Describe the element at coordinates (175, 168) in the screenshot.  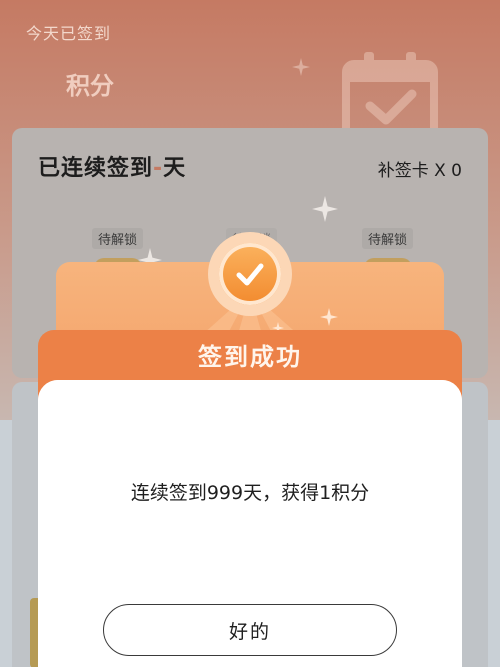
I see `streak-title-suffix: 天` at that location.